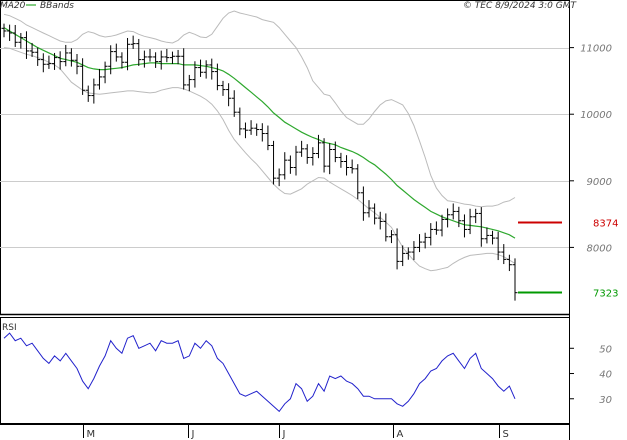 The width and height of the screenshot is (627, 440). What do you see at coordinates (520, 6) in the screenshot?
I see `copyright: © TEC 8/9/2024 3:0 GMT` at bounding box center [520, 6].